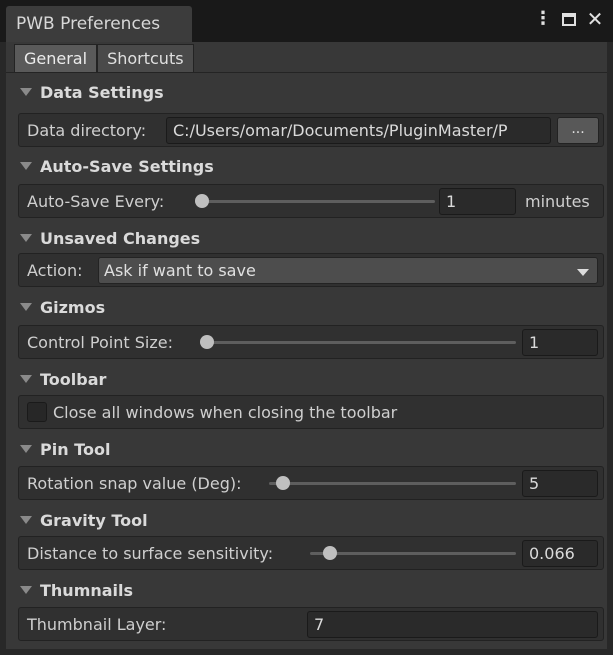 The width and height of the screenshot is (613, 655). I want to click on section-title: Gizmos, so click(73, 307).